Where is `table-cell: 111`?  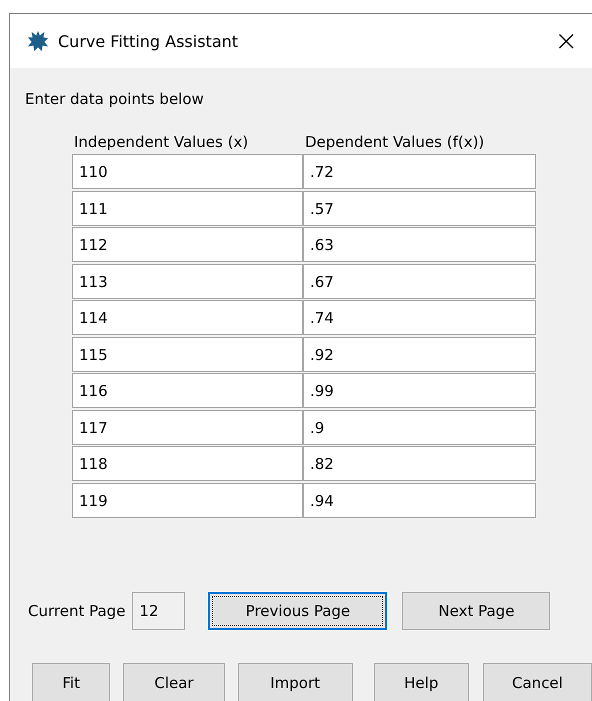
table-cell: 111 is located at coordinates (187, 208).